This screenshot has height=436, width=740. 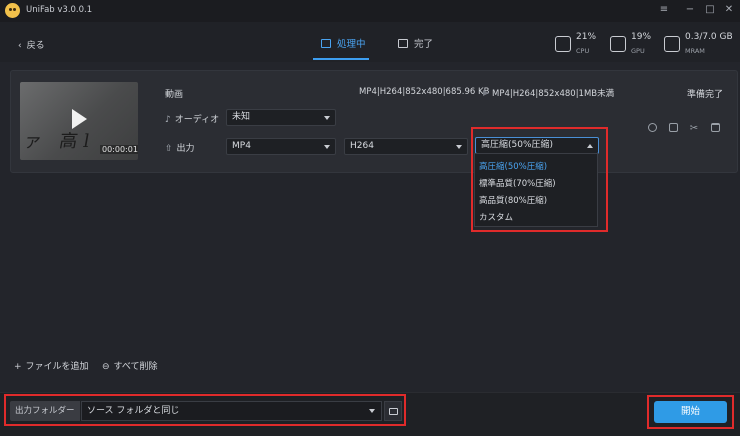 What do you see at coordinates (341, 59) in the screenshot?
I see `active-tab-indicator` at bounding box center [341, 59].